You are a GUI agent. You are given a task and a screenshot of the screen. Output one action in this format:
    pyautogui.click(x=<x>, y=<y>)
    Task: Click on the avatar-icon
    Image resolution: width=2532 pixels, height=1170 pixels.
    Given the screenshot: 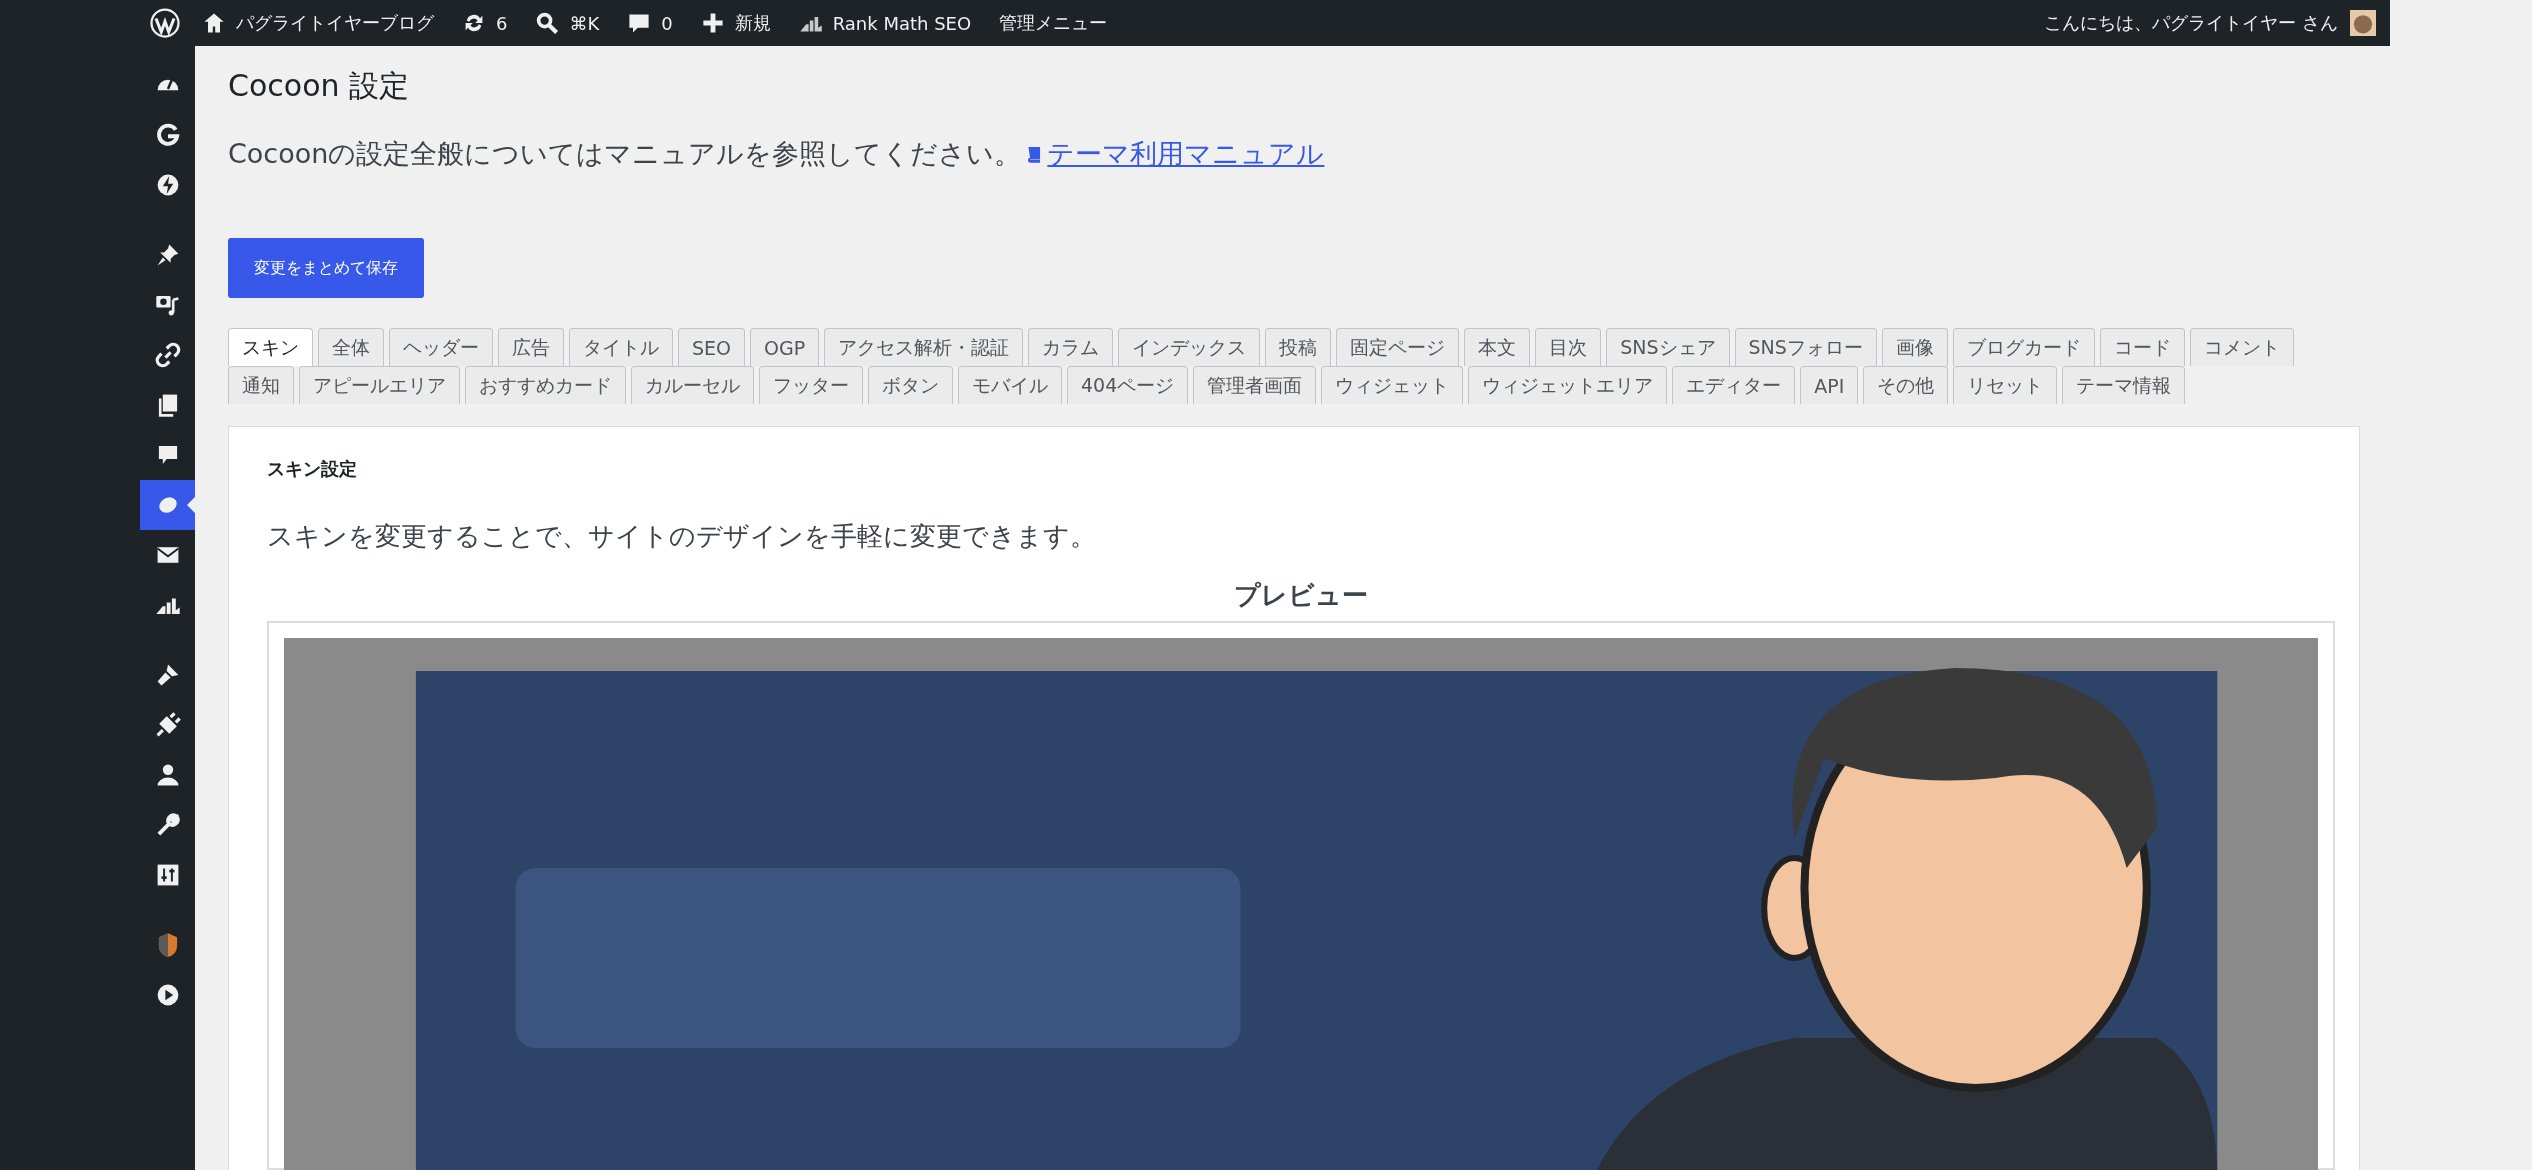 What is the action you would take?
    pyautogui.click(x=2363, y=23)
    